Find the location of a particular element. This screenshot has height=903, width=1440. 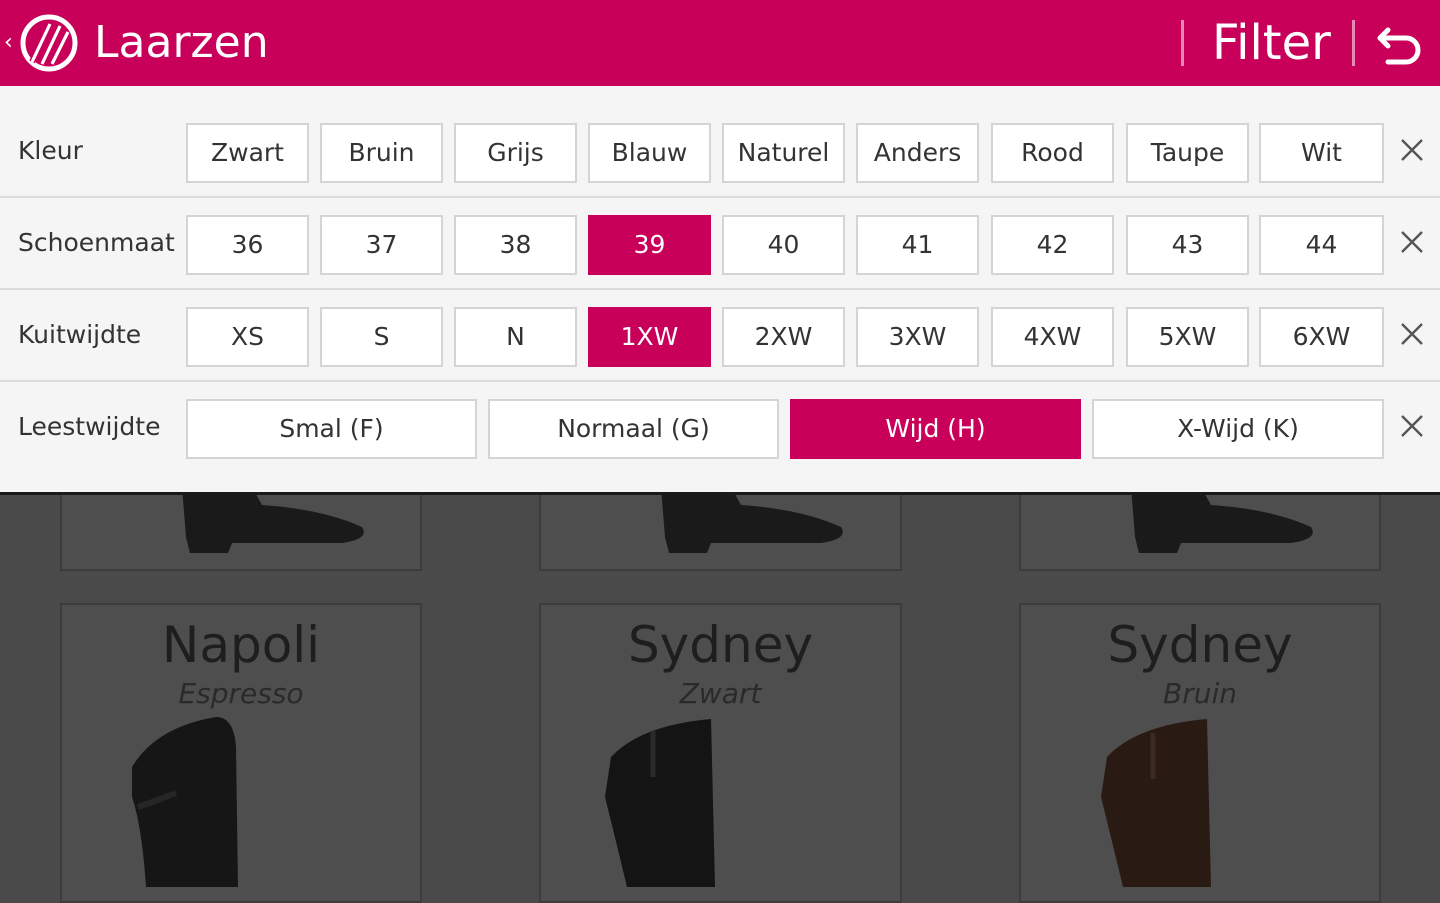

undo-arrow-icon is located at coordinates (1399, 44).